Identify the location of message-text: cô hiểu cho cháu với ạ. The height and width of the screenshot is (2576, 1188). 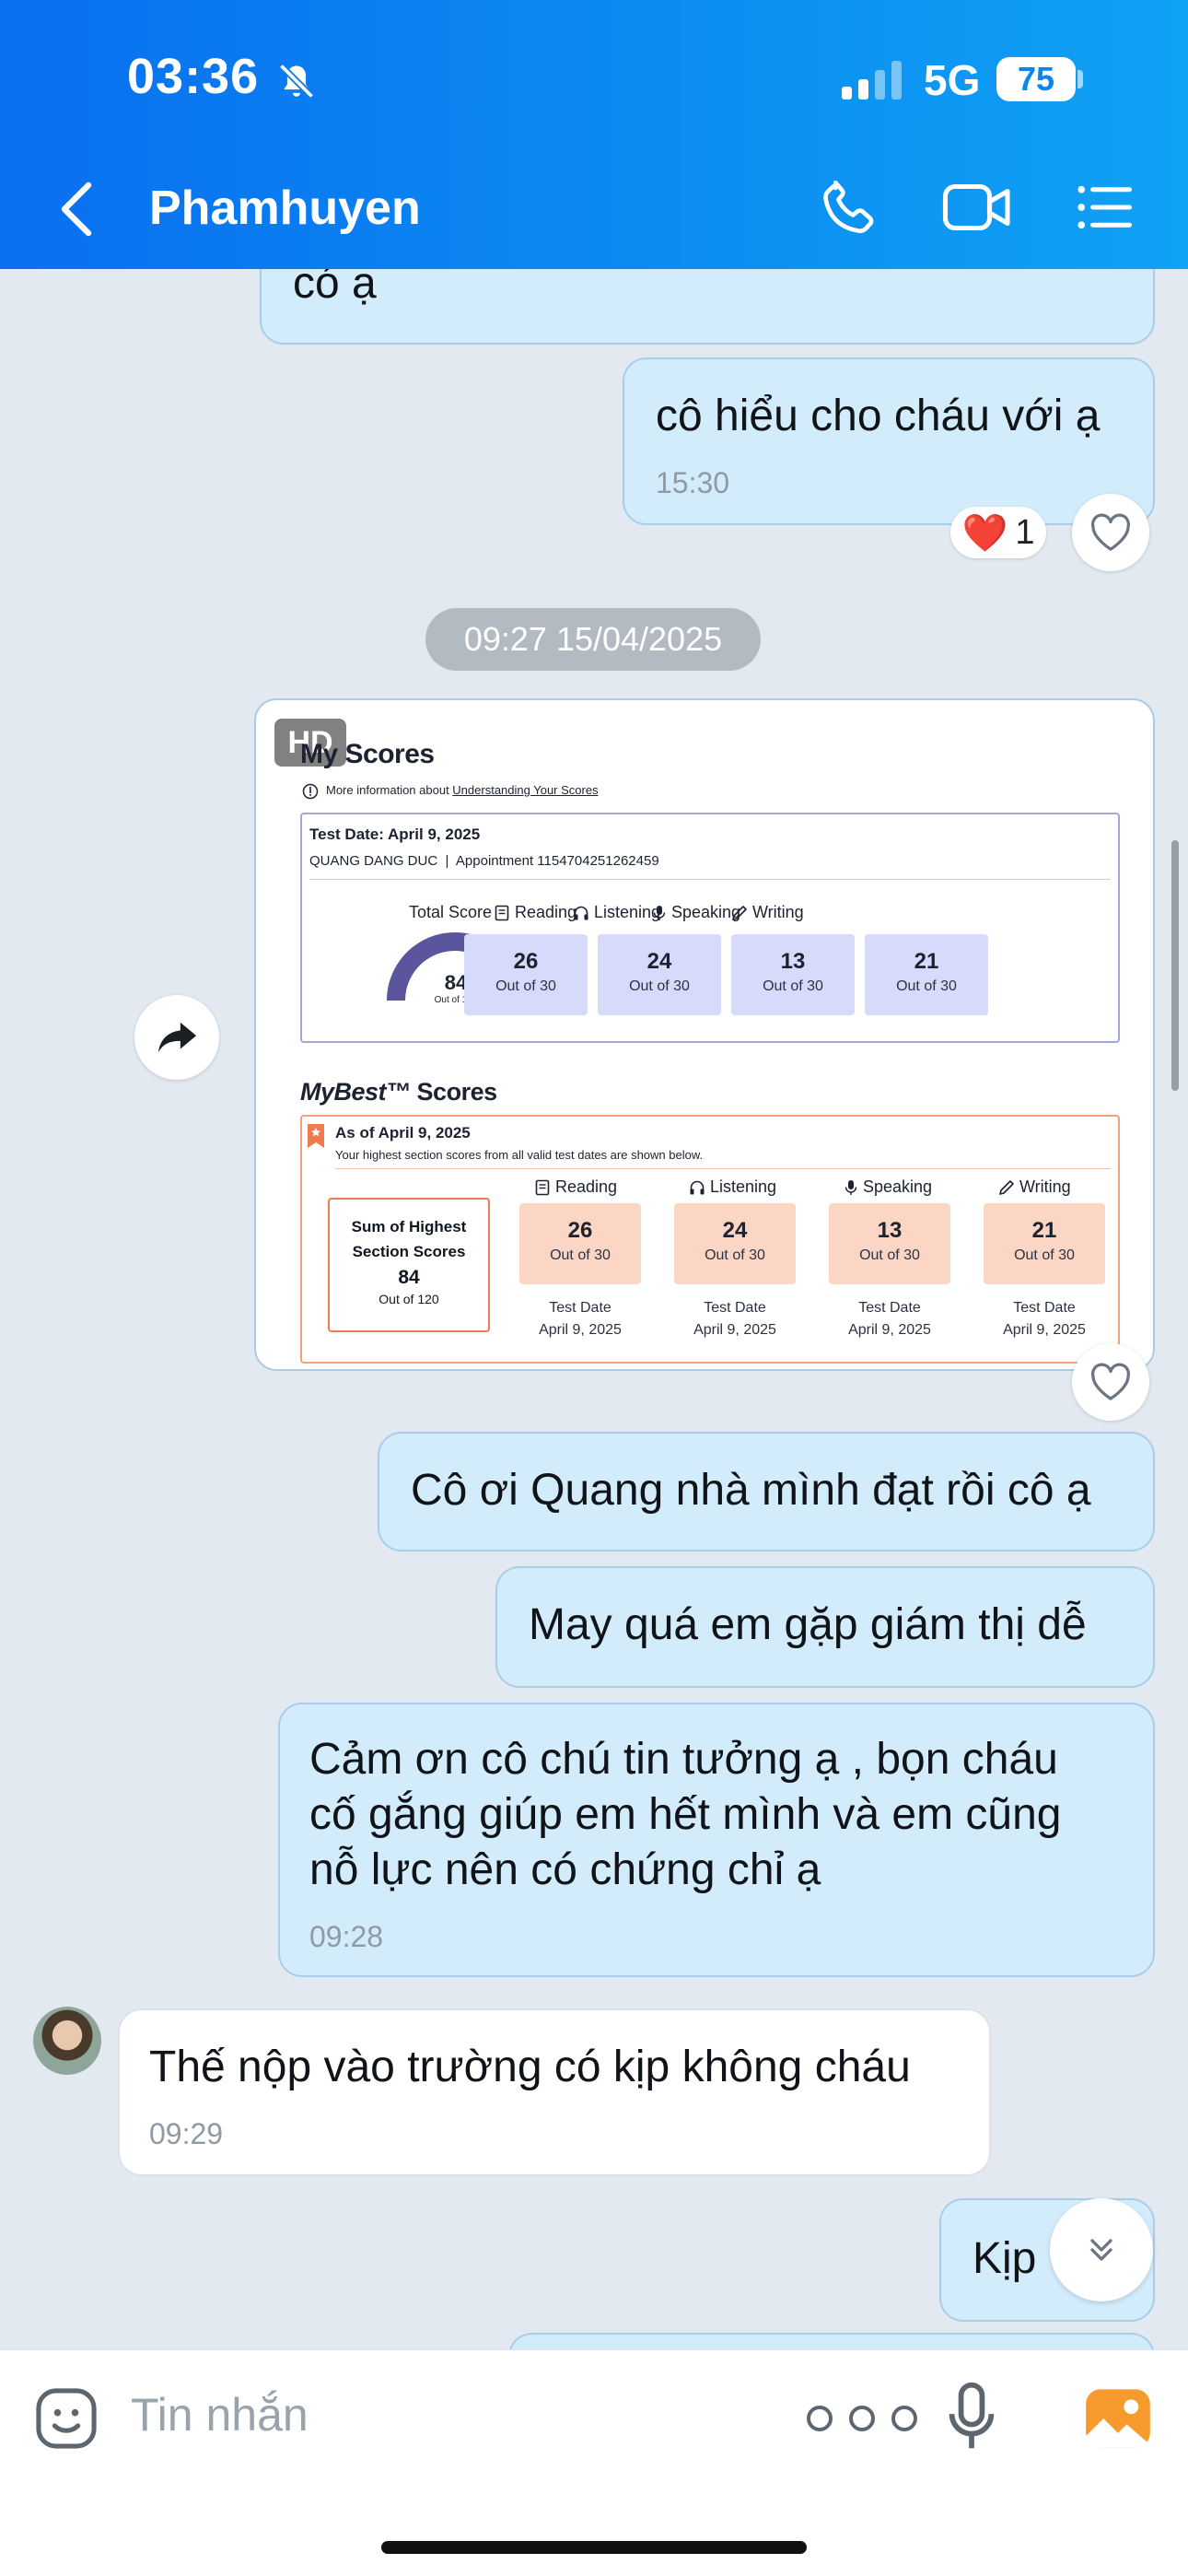
(878, 416).